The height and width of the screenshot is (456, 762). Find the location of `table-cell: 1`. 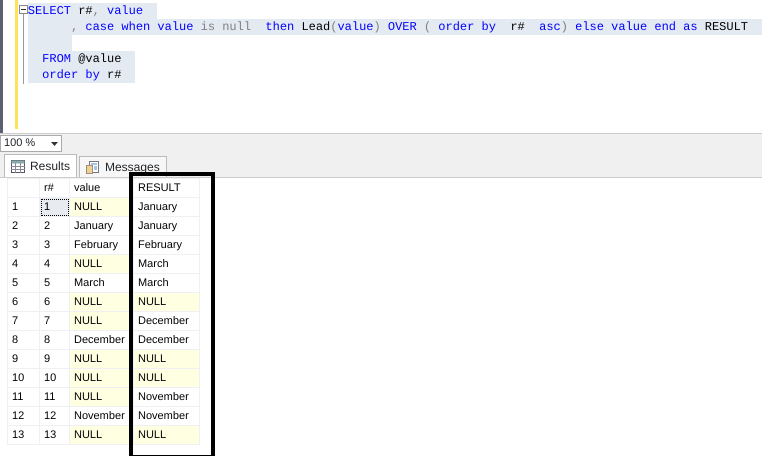

table-cell: 1 is located at coordinates (55, 207).